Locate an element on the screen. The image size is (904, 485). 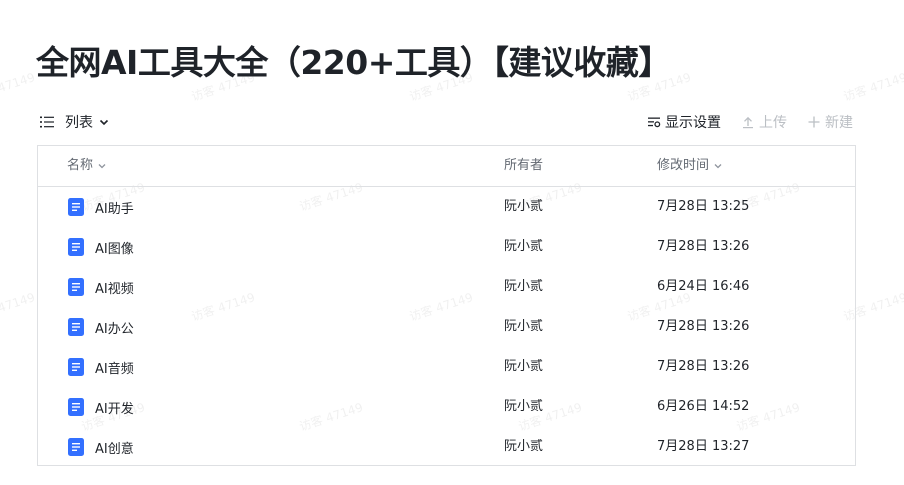
table-row: AI开发 阮小贰 6月26日 14:52 is located at coordinates (446, 407).